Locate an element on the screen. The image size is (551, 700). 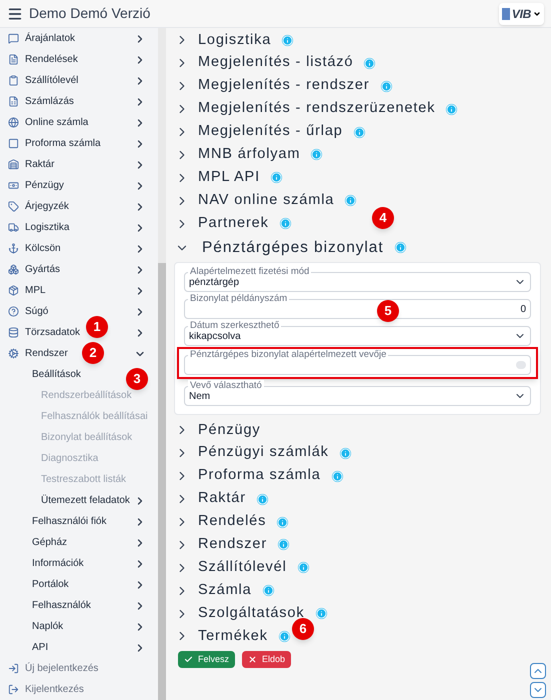
field-label: Pénztárgépes bizonylat alapértelmezett vevője is located at coordinates (288, 355).